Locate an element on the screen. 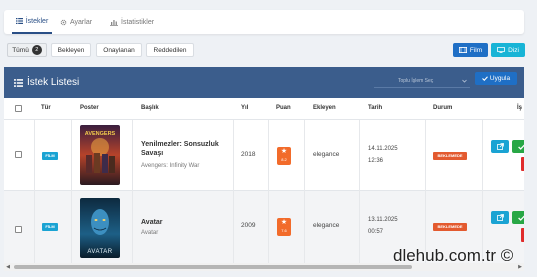 This screenshot has width=537, height=277. tab-istatistikler: İstatistikler is located at coordinates (132, 22).